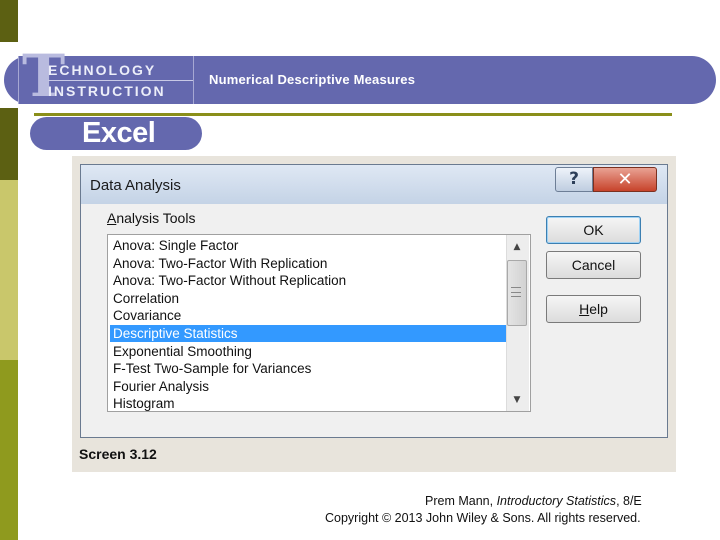 The width and height of the screenshot is (720, 540). What do you see at coordinates (119, 133) in the screenshot?
I see `section-label: Excel` at bounding box center [119, 133].